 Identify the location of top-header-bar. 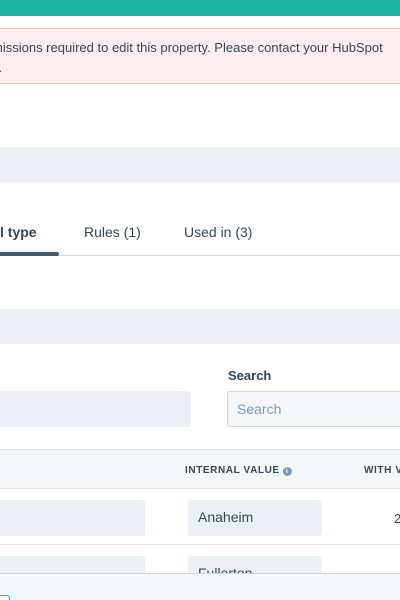
(200, 8).